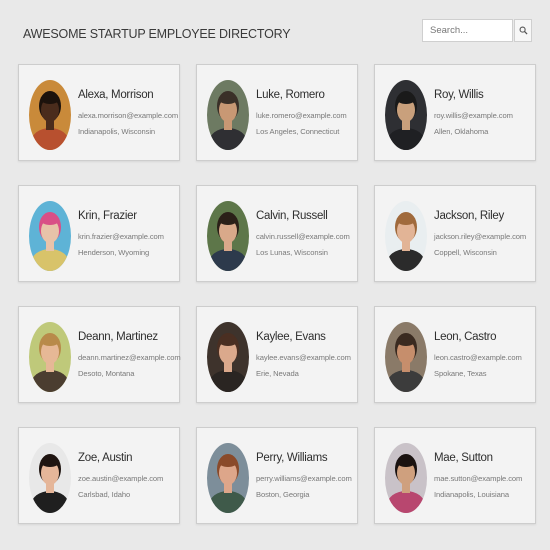 The image size is (550, 550). What do you see at coordinates (461, 131) in the screenshot?
I see `employee-location: Allen, Oklahoma` at bounding box center [461, 131].